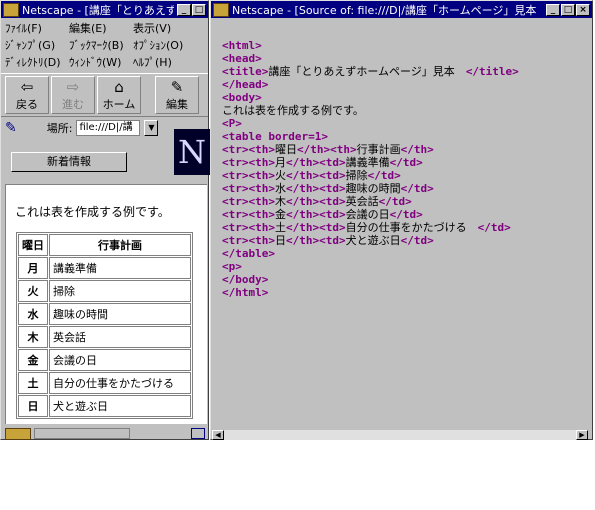 Image resolution: width=595 pixels, height=510 pixels. Describe the element at coordinates (242, 58) in the screenshot. I see `source-line: <head>` at that location.